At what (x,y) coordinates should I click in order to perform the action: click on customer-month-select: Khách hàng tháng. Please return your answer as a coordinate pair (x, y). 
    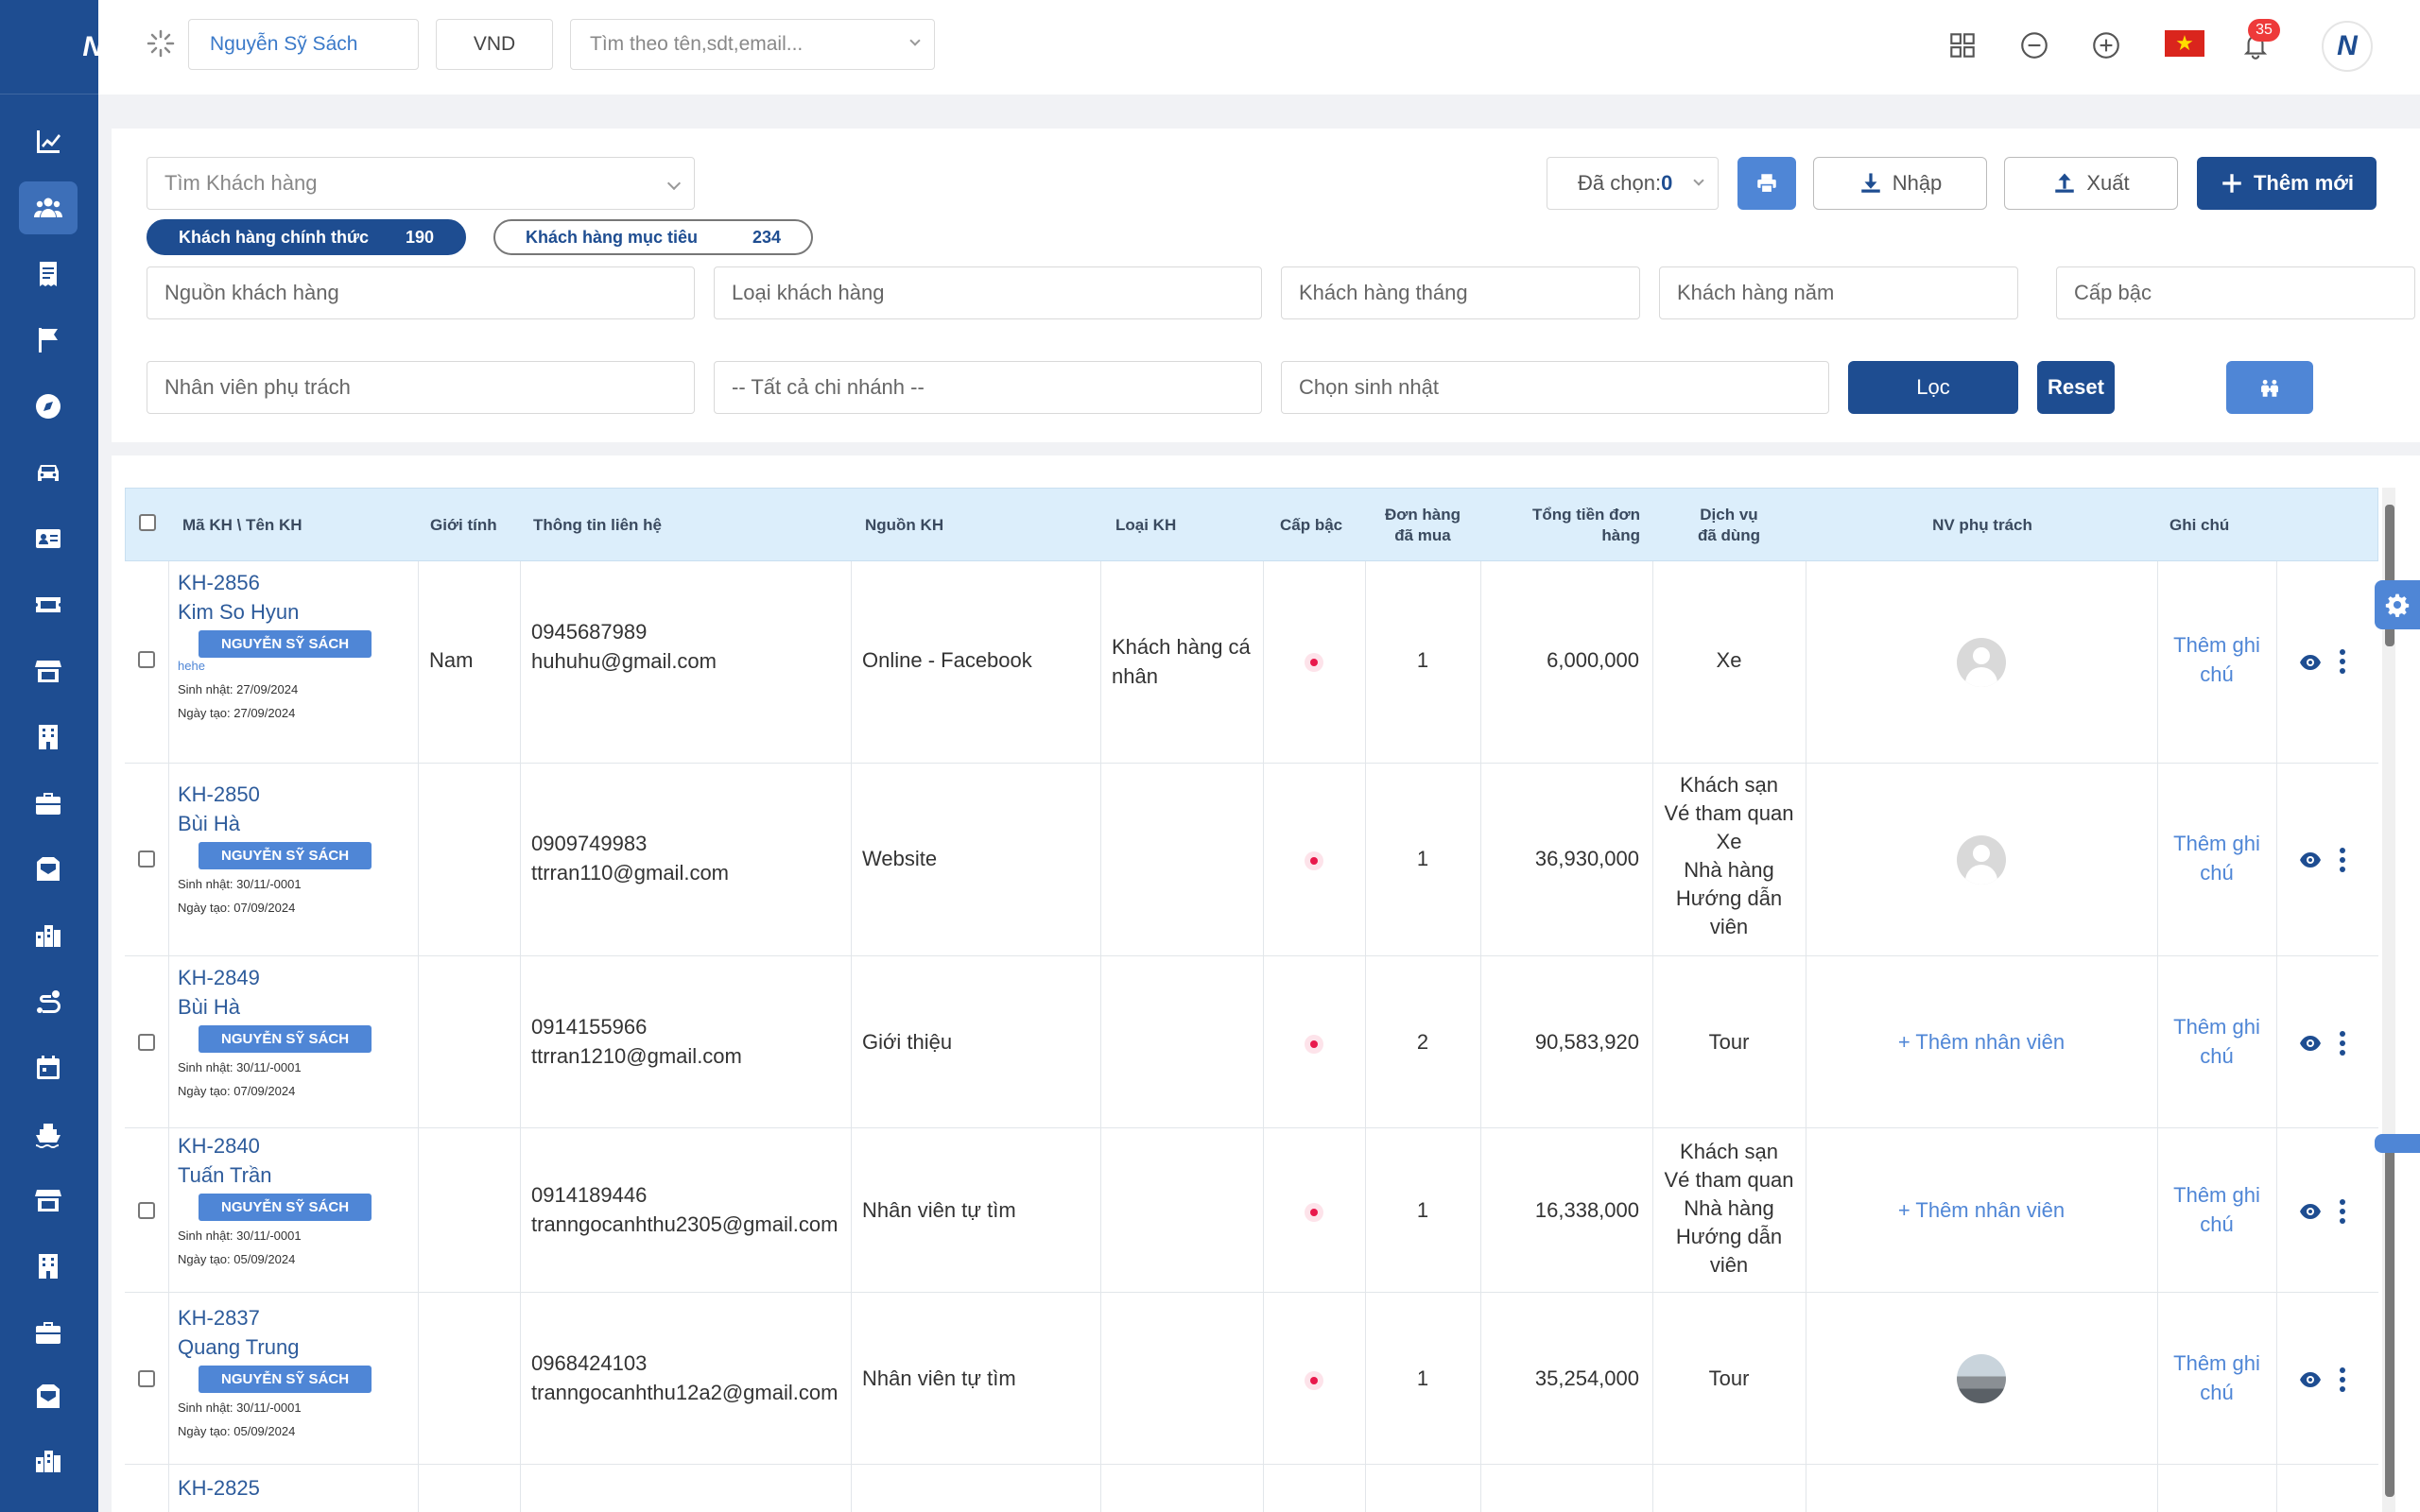
    Looking at the image, I should click on (1460, 292).